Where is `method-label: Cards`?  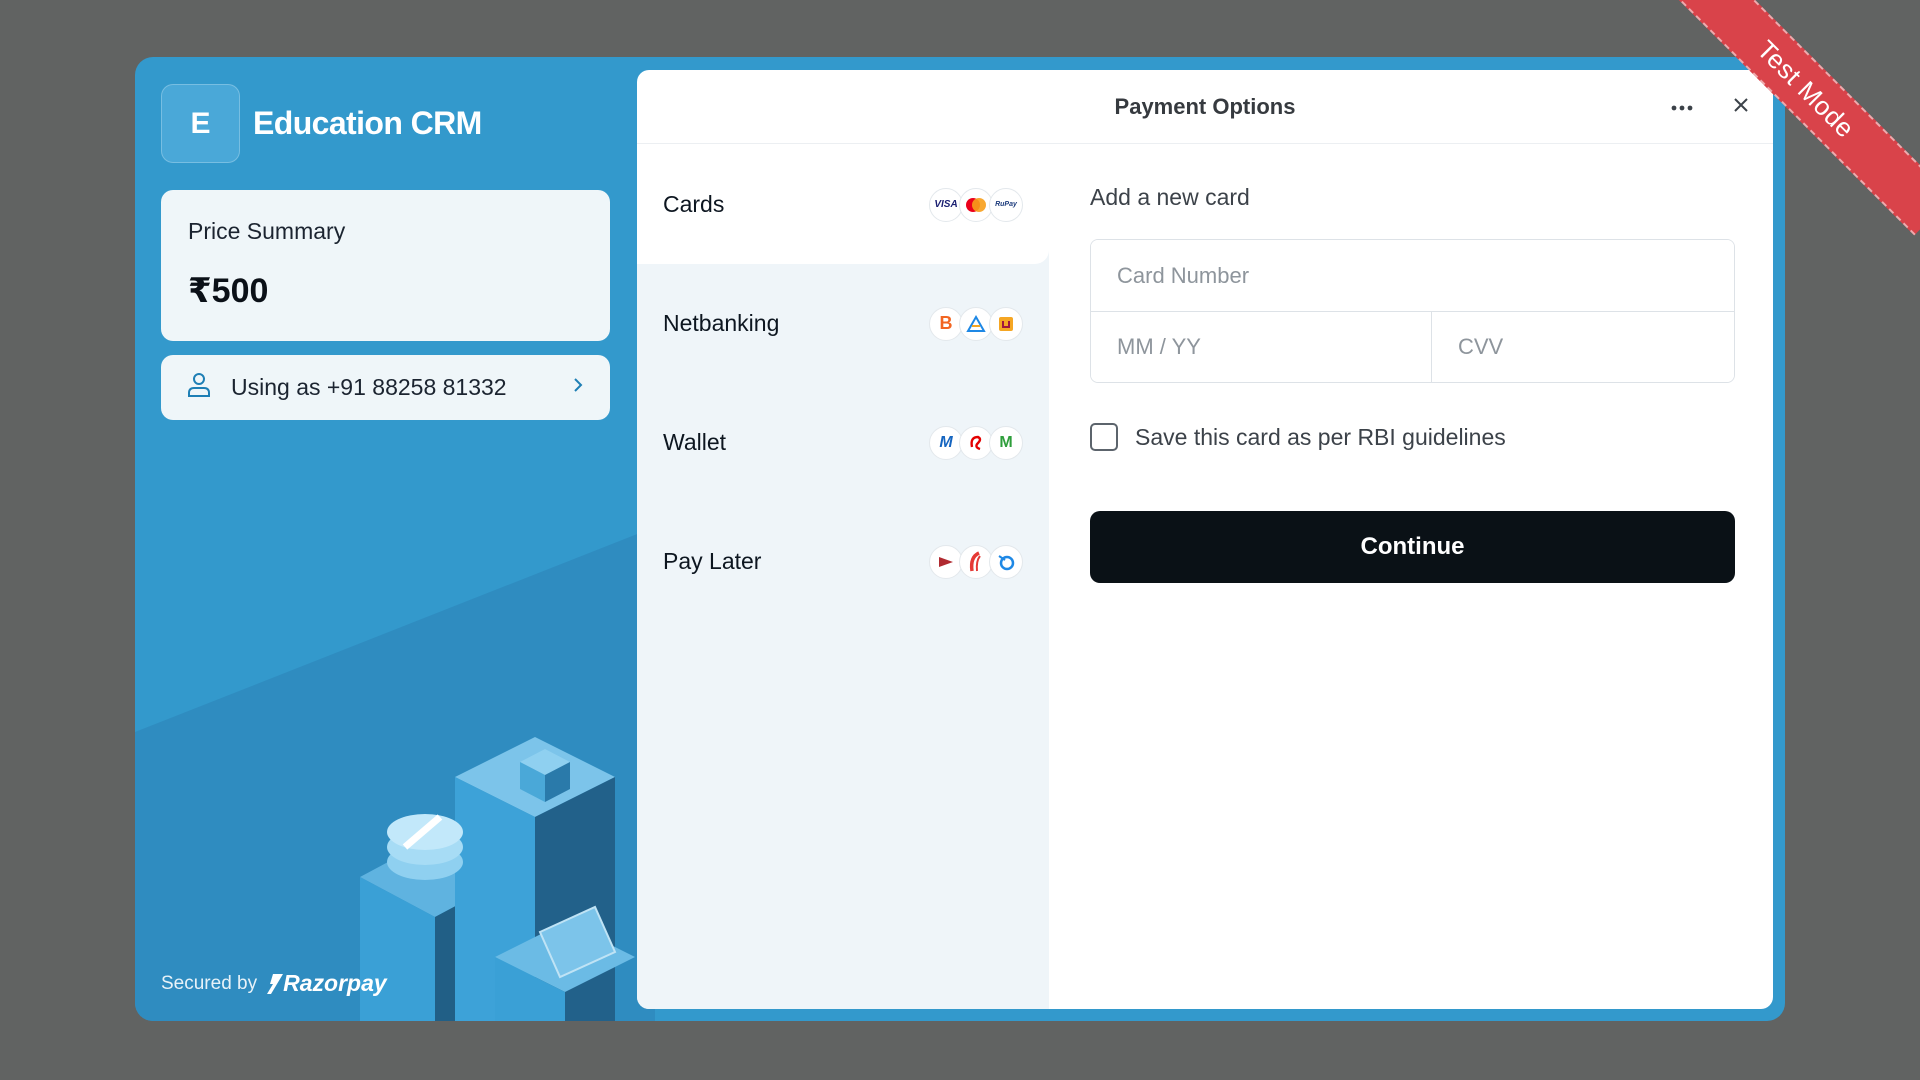
method-label: Cards is located at coordinates (694, 204).